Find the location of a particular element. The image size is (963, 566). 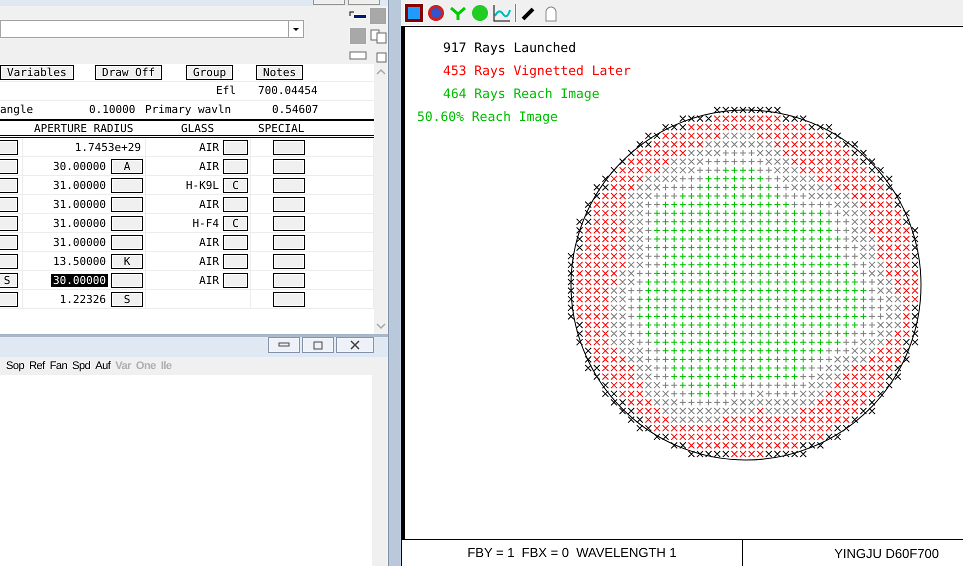

close-button is located at coordinates (355, 345).